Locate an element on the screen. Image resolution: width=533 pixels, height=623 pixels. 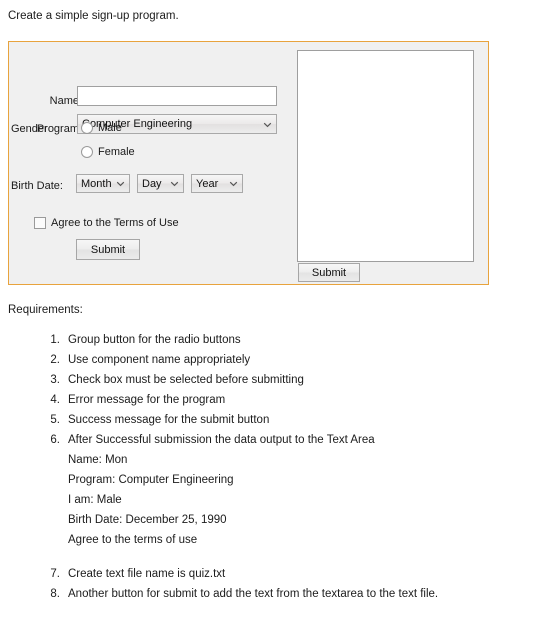
birth-date-label: Birth Date: is located at coordinates (37, 186).